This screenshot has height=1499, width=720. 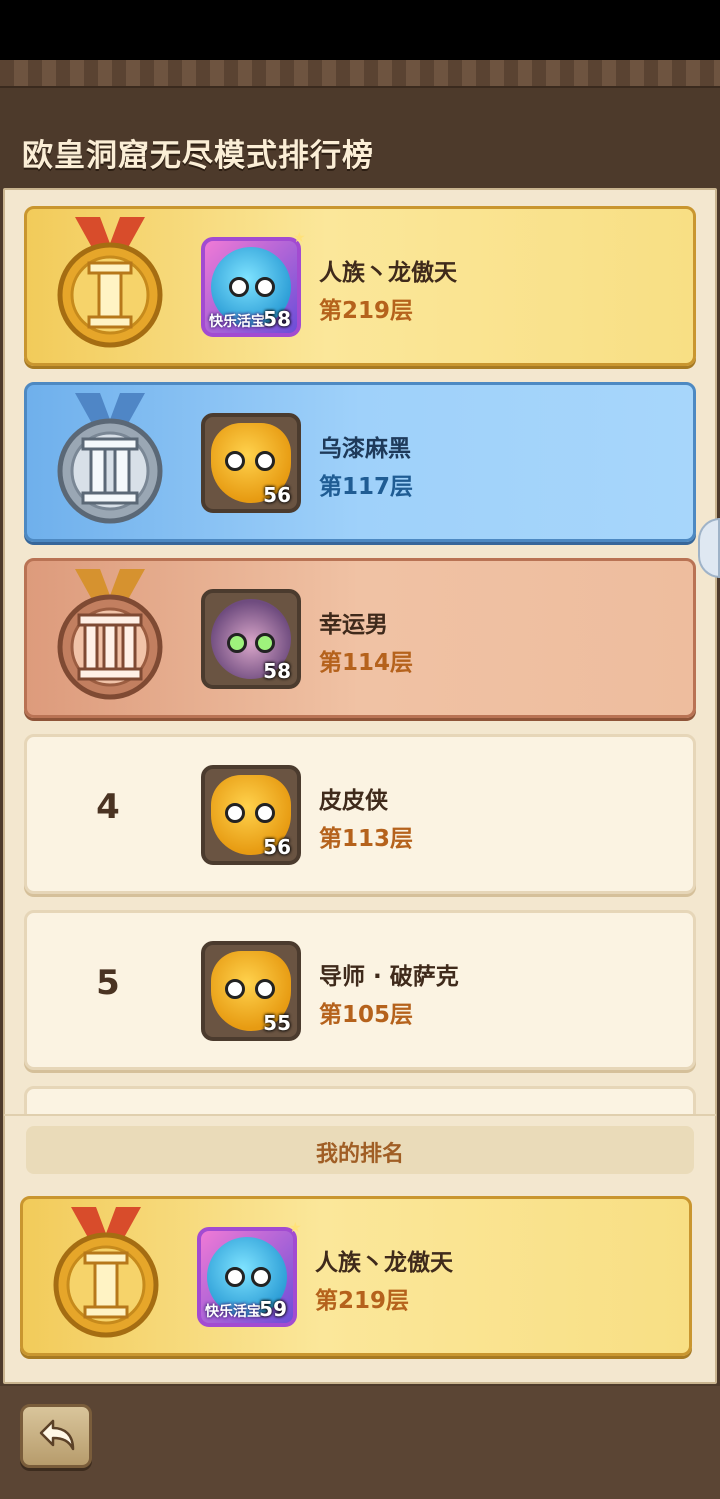 I want to click on back-button, so click(x=56, y=1436).